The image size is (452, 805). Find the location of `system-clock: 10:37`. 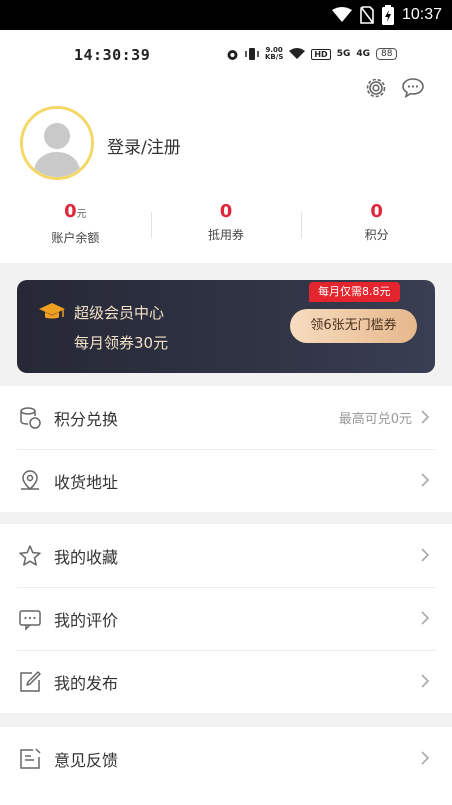

system-clock: 10:37 is located at coordinates (421, 14).